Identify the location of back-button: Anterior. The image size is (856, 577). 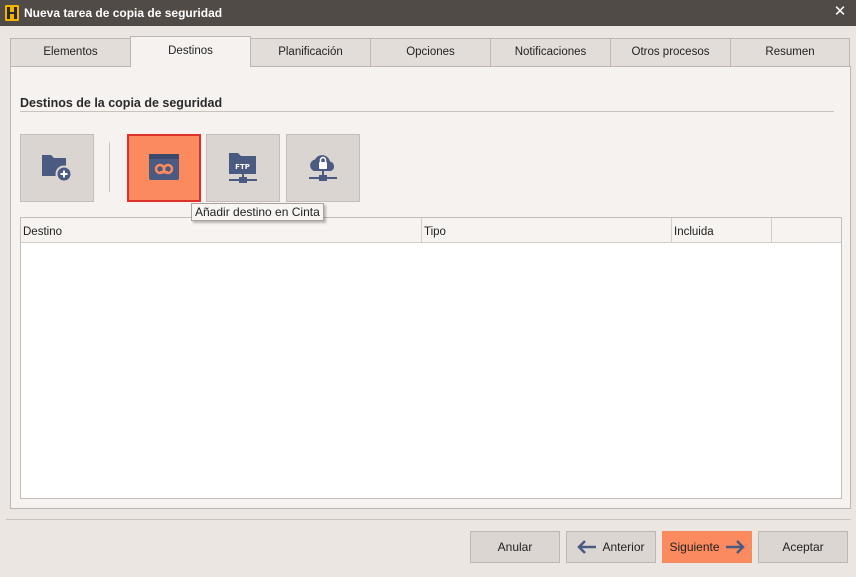
(611, 547).